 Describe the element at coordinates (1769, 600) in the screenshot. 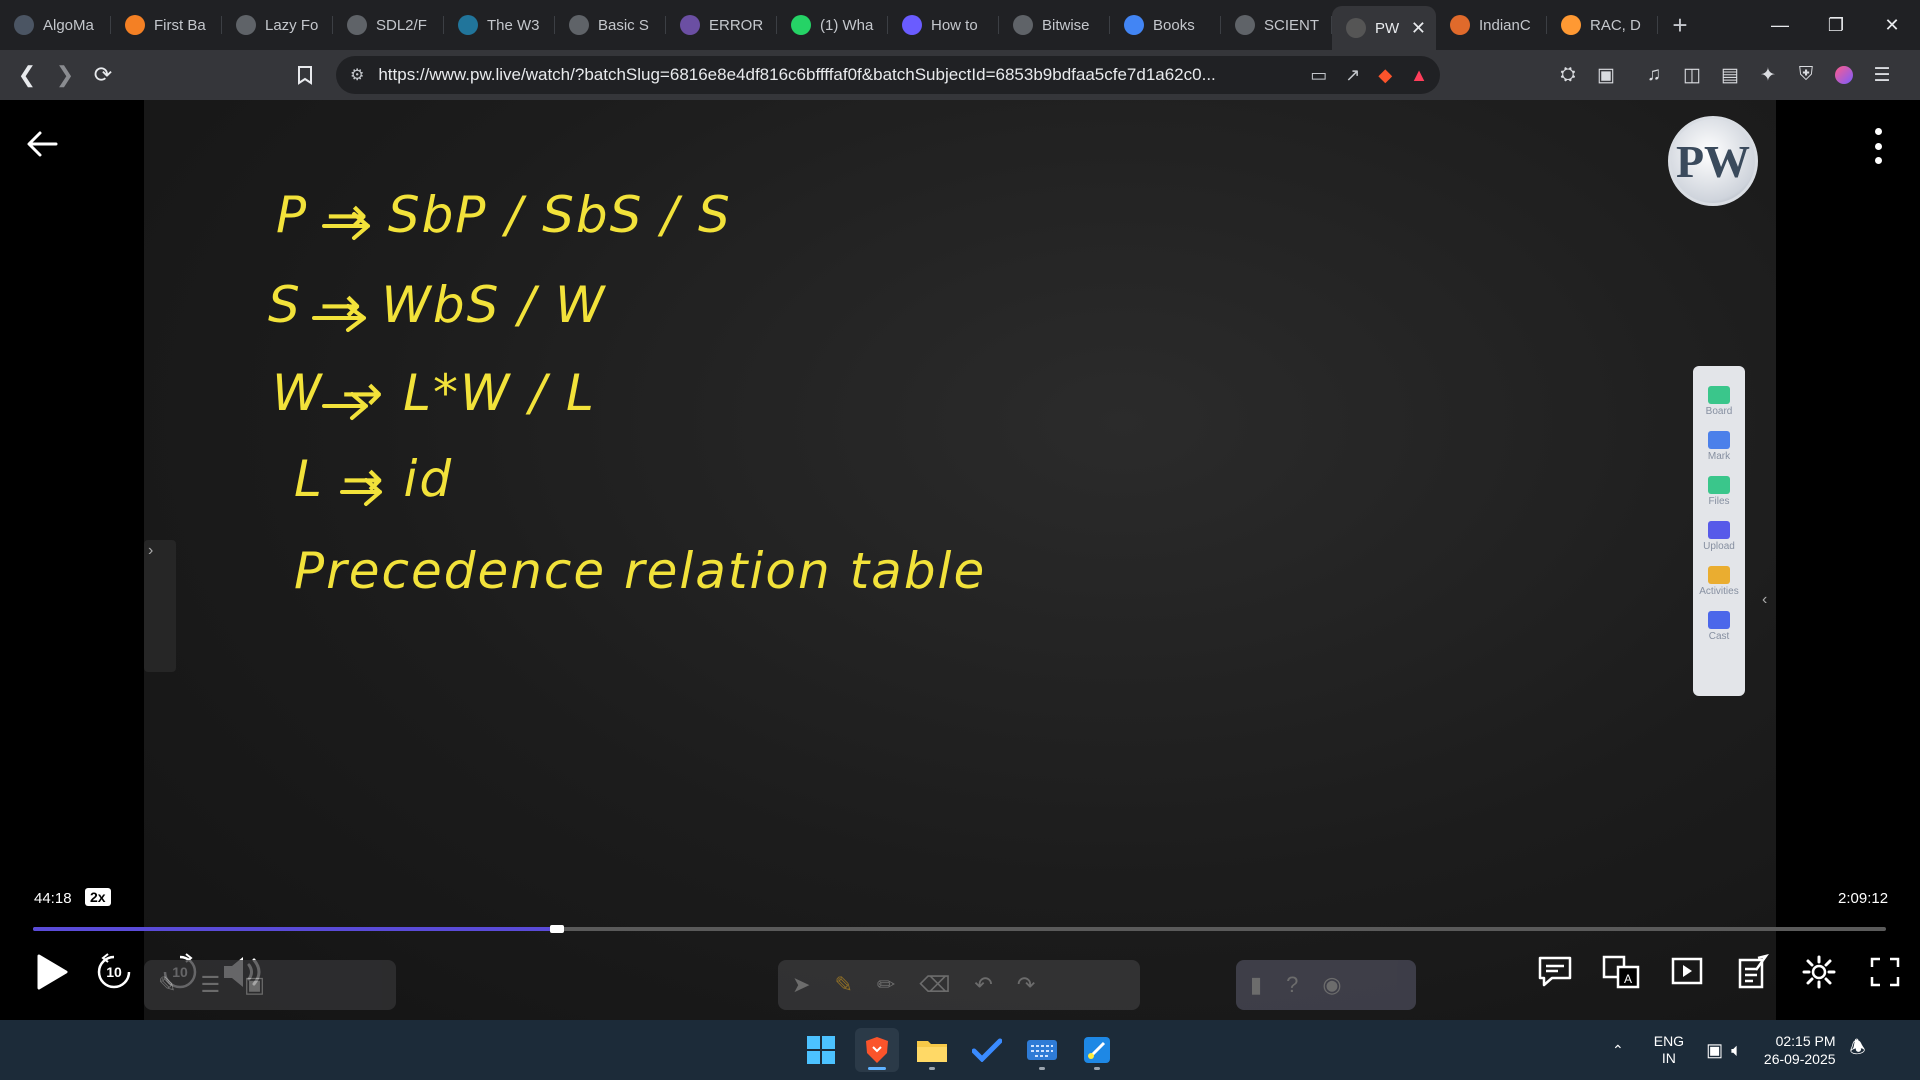

I see `right-panel-handle: ‹` at that location.